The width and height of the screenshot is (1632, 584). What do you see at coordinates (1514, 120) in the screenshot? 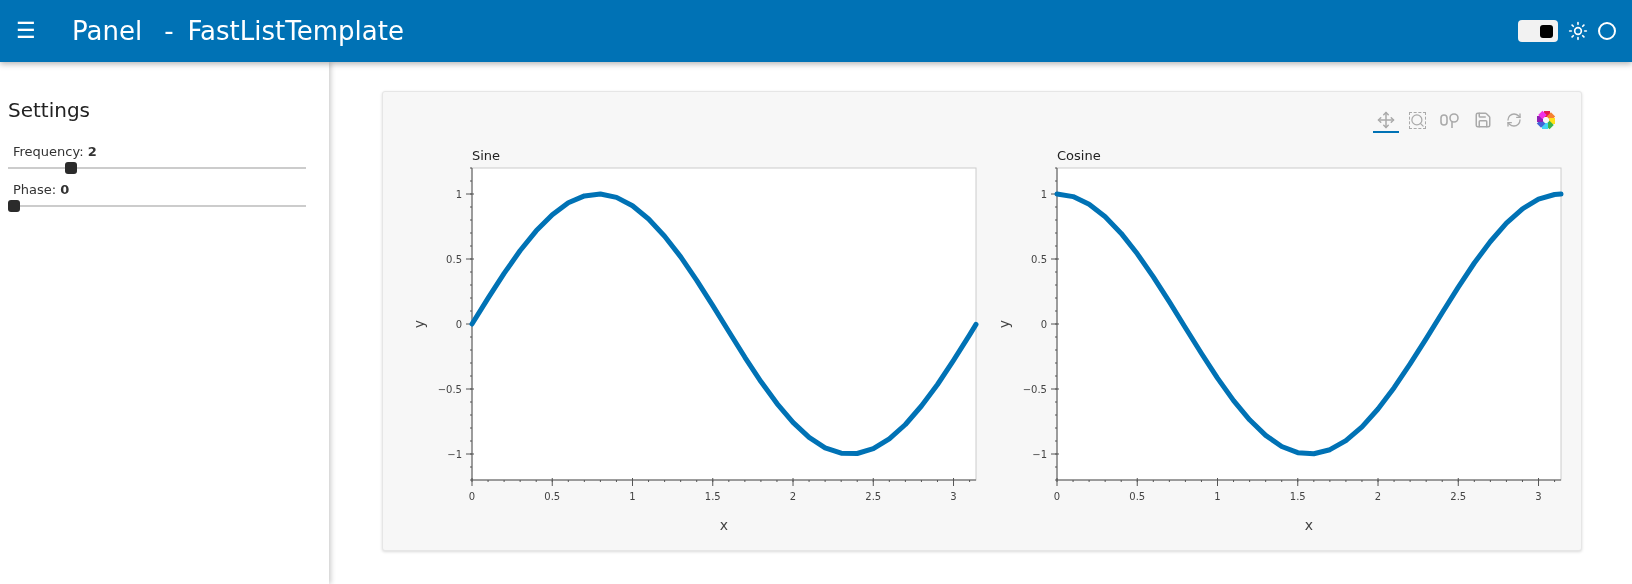
I see `reset-icon` at bounding box center [1514, 120].